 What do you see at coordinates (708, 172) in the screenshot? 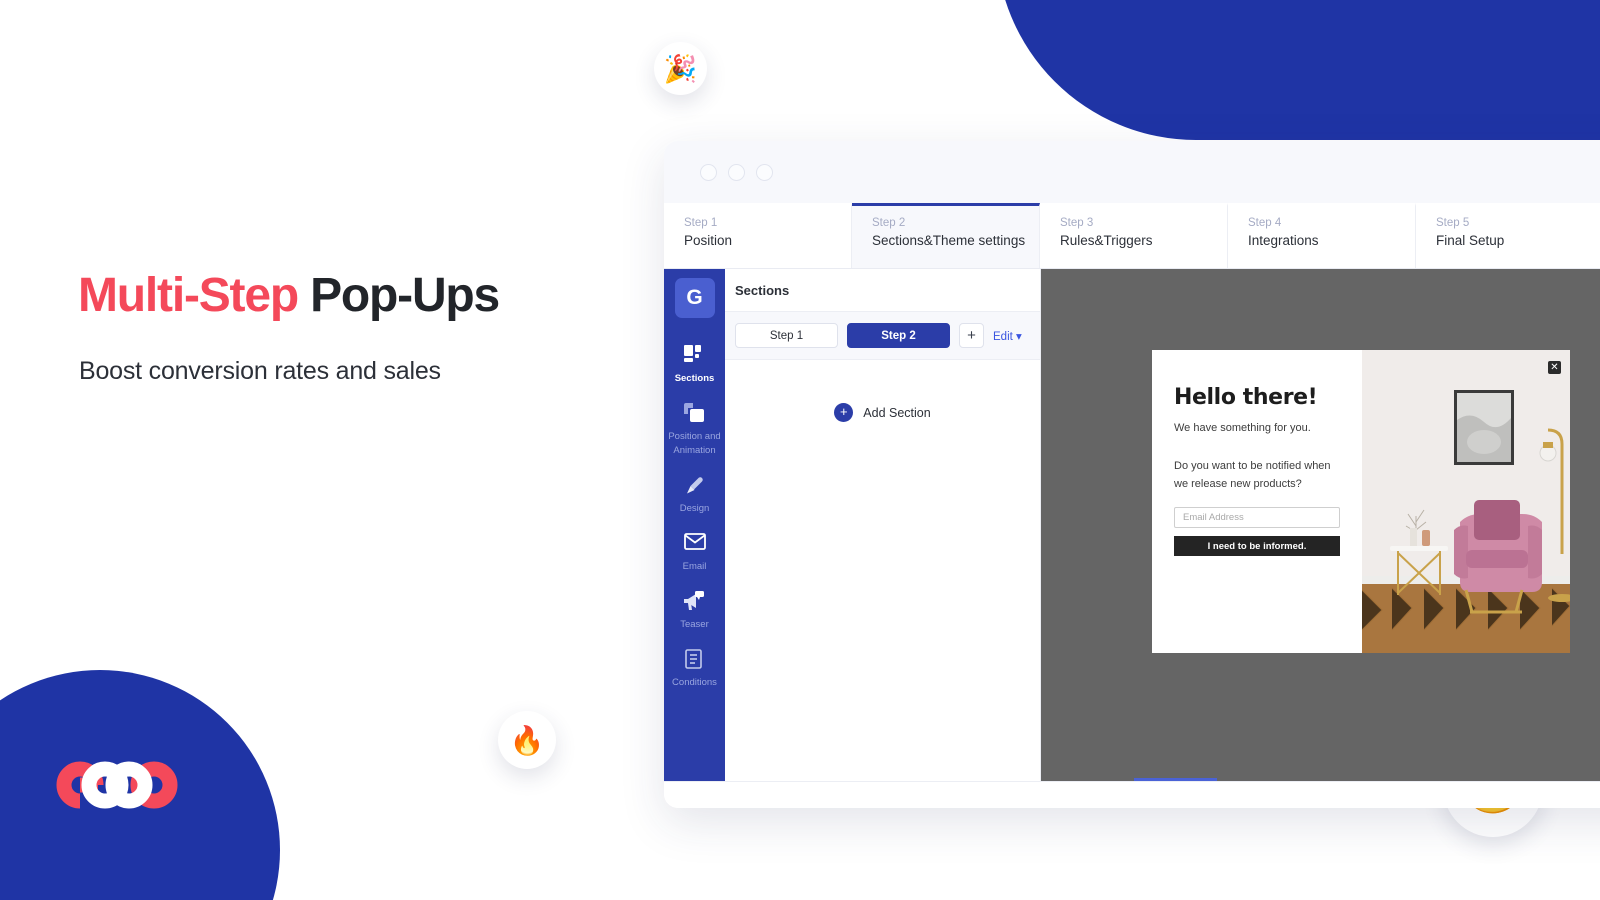
I see `close-dot-icon` at bounding box center [708, 172].